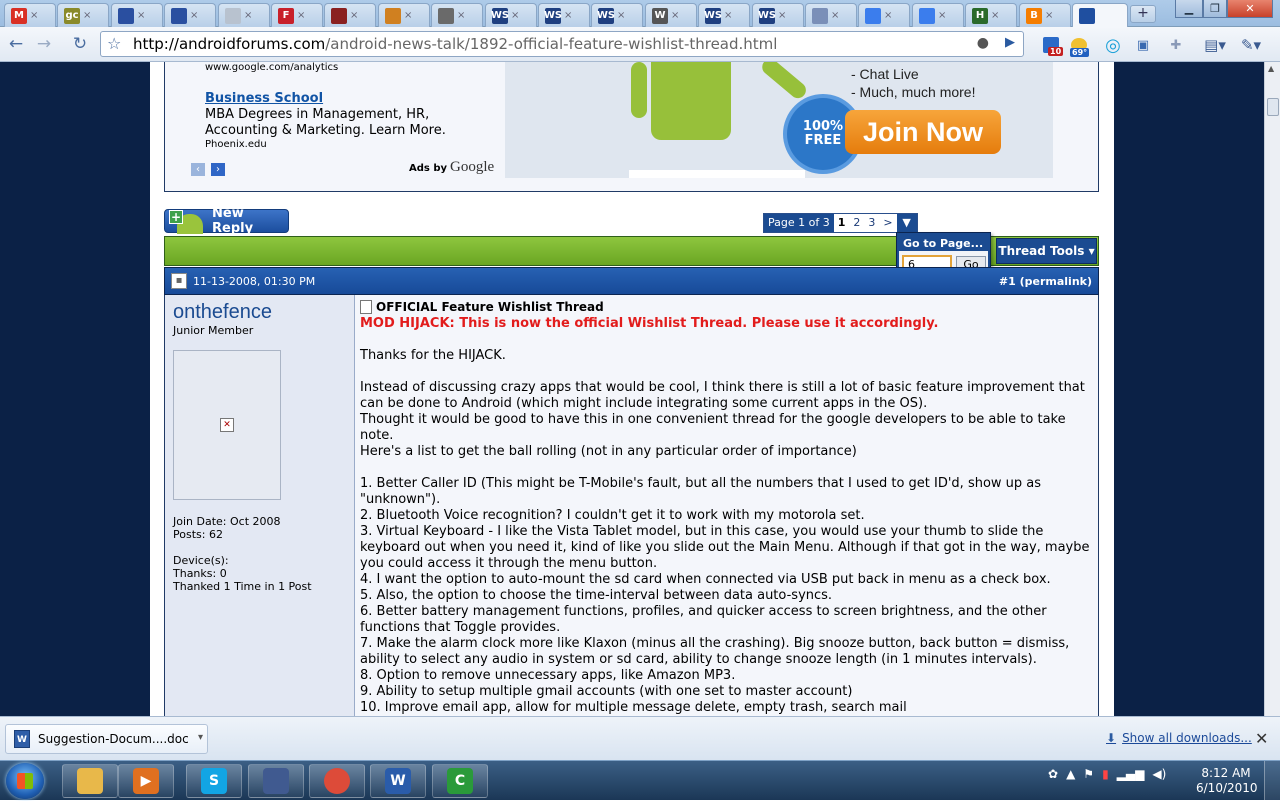 Image resolution: width=1280 pixels, height=801 pixels. What do you see at coordinates (198, 169) in the screenshot?
I see `ad-prev-icon: ‹` at bounding box center [198, 169].